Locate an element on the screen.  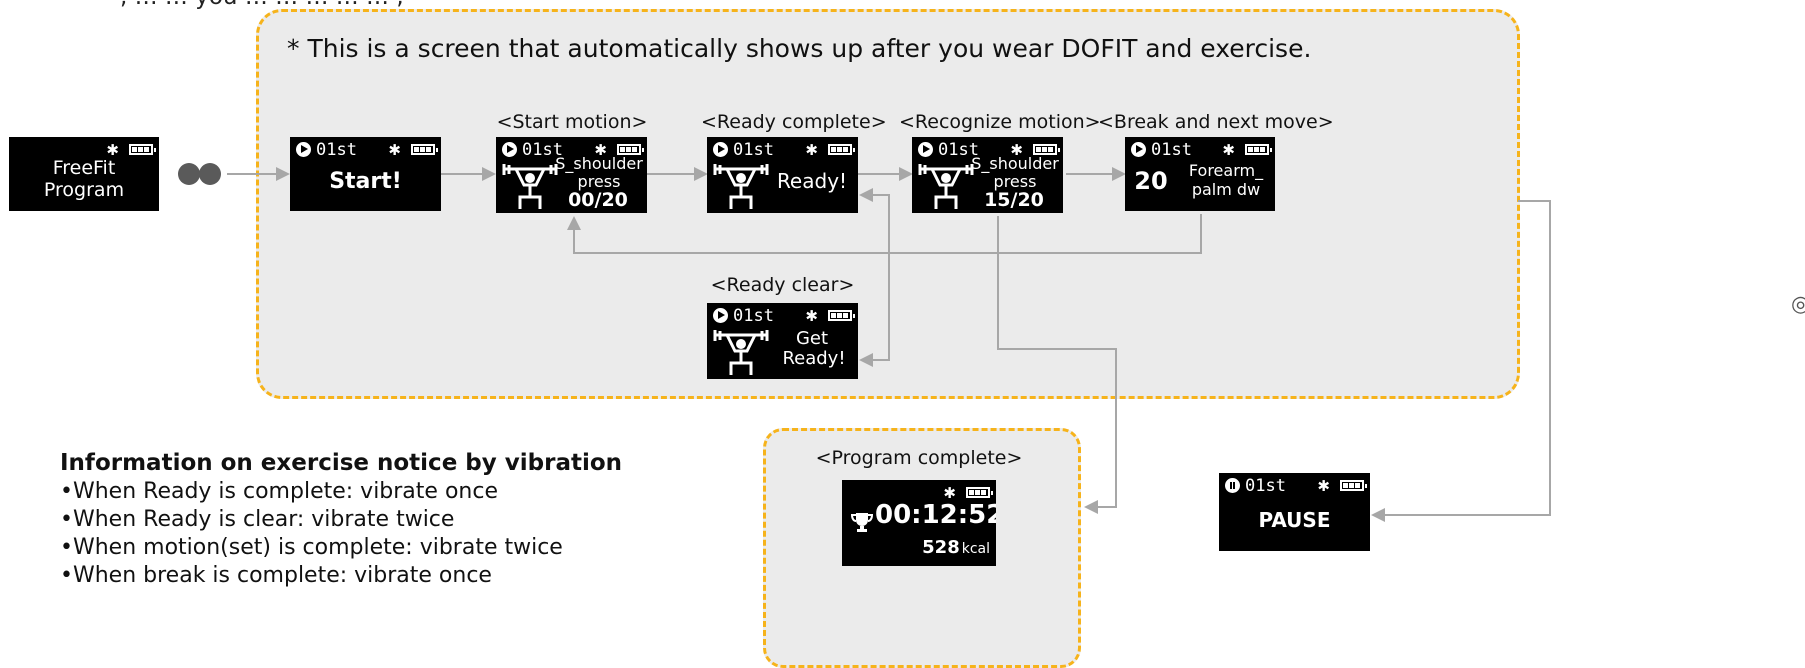
program-complete-label: <Program complete> is located at coordinates (919, 458).